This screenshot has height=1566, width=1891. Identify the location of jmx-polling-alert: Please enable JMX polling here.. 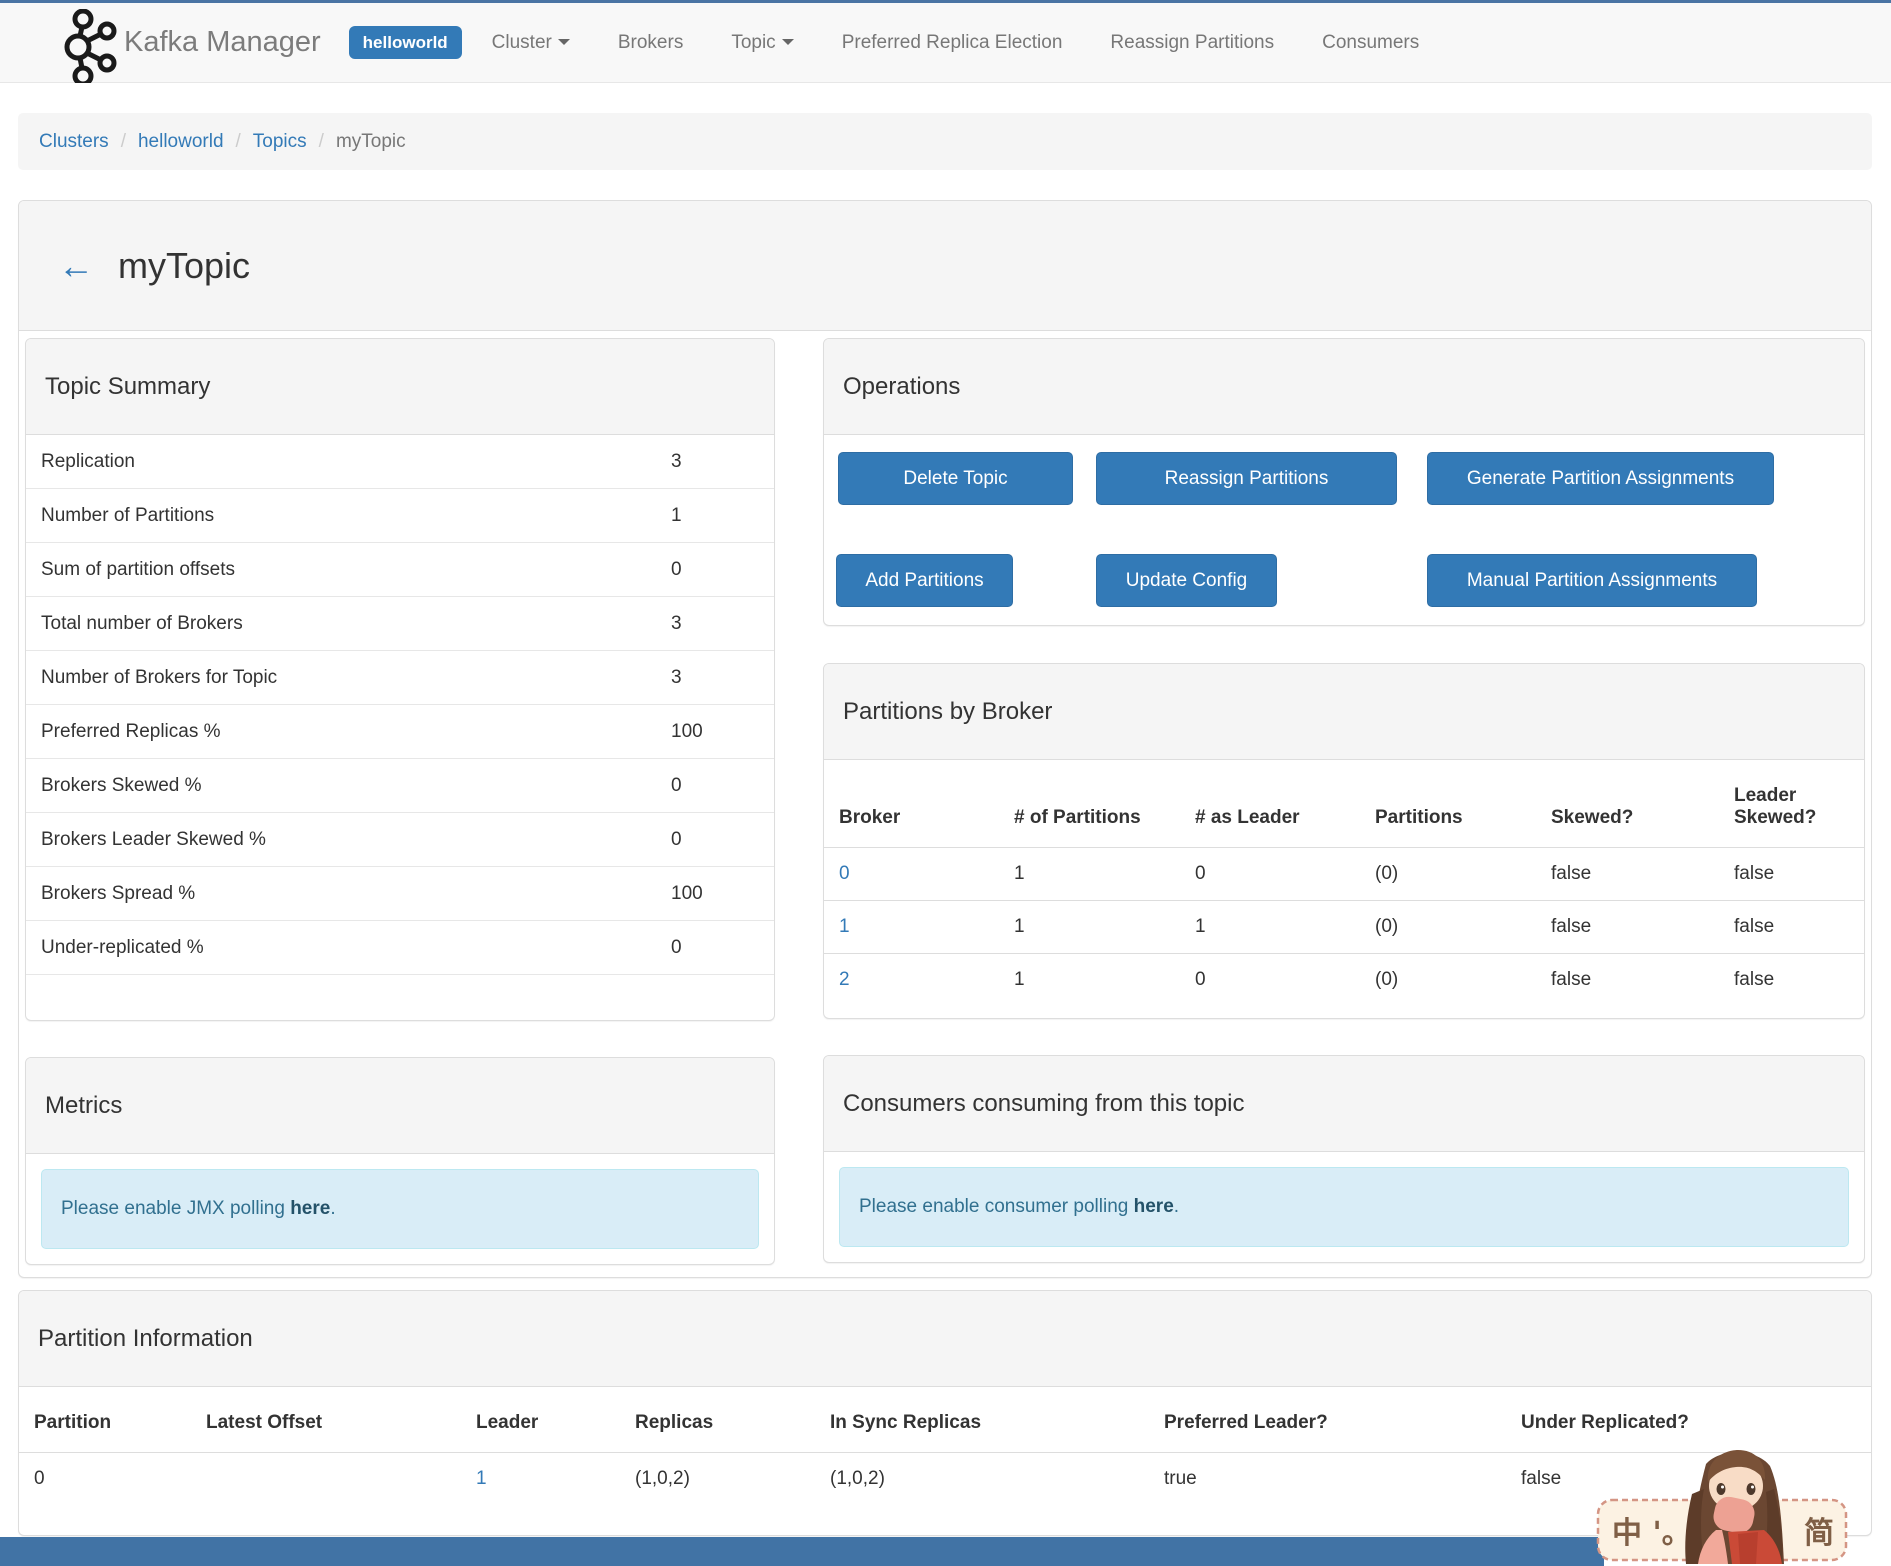
(400, 1209).